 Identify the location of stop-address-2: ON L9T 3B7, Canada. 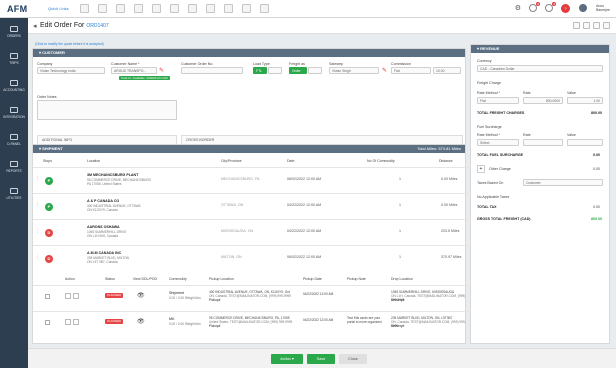
(102, 262).